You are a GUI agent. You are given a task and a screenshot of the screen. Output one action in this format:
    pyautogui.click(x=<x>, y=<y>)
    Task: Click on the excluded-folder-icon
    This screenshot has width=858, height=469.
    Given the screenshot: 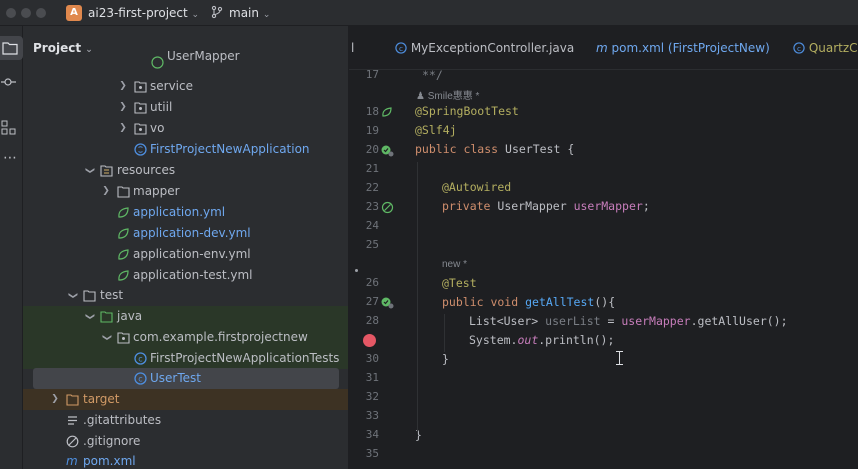 What is the action you would take?
    pyautogui.click(x=72, y=400)
    